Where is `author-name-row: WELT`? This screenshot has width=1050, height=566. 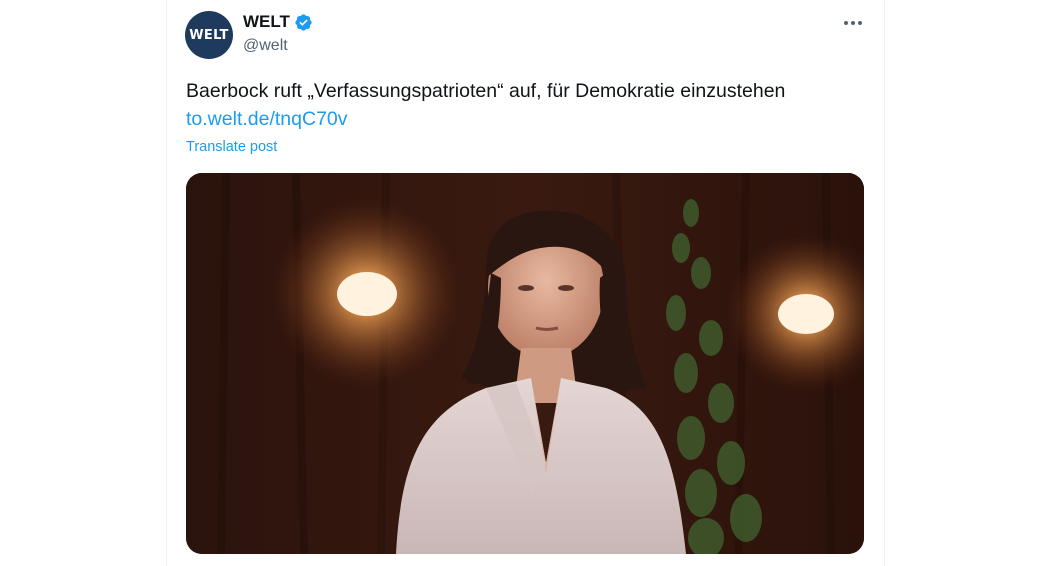 author-name-row: WELT is located at coordinates (278, 22).